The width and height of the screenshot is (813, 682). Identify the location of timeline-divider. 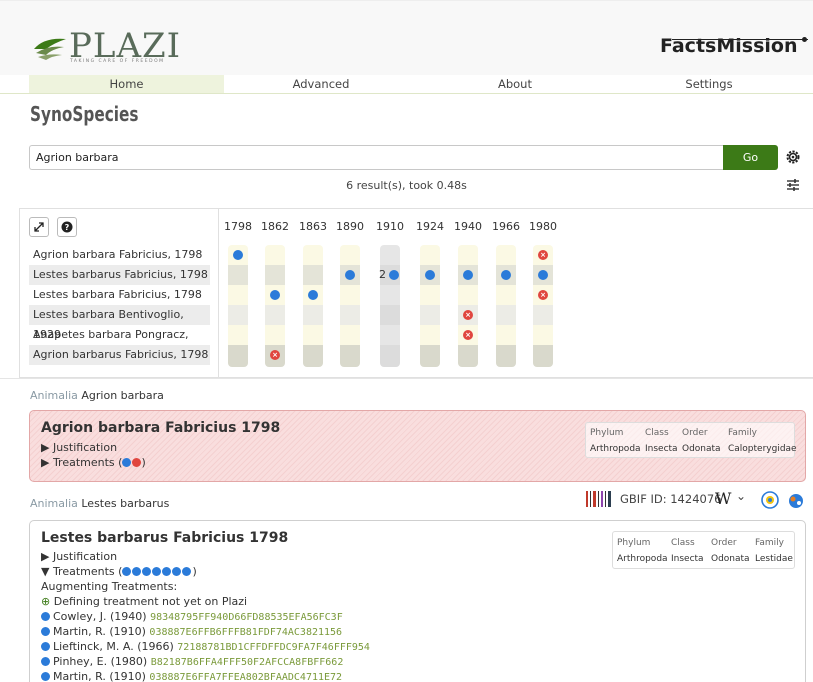
(218, 293).